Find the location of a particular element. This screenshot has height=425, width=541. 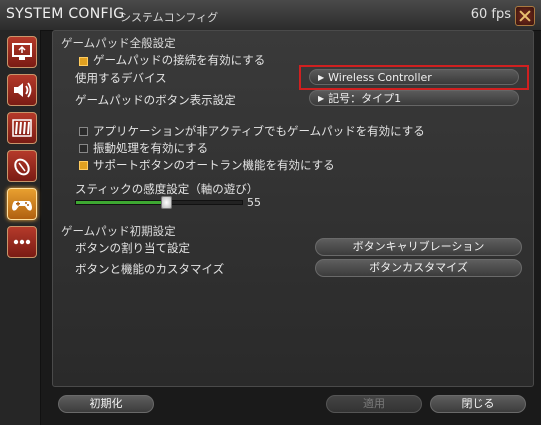

category-sidebar is located at coordinates (20, 227).